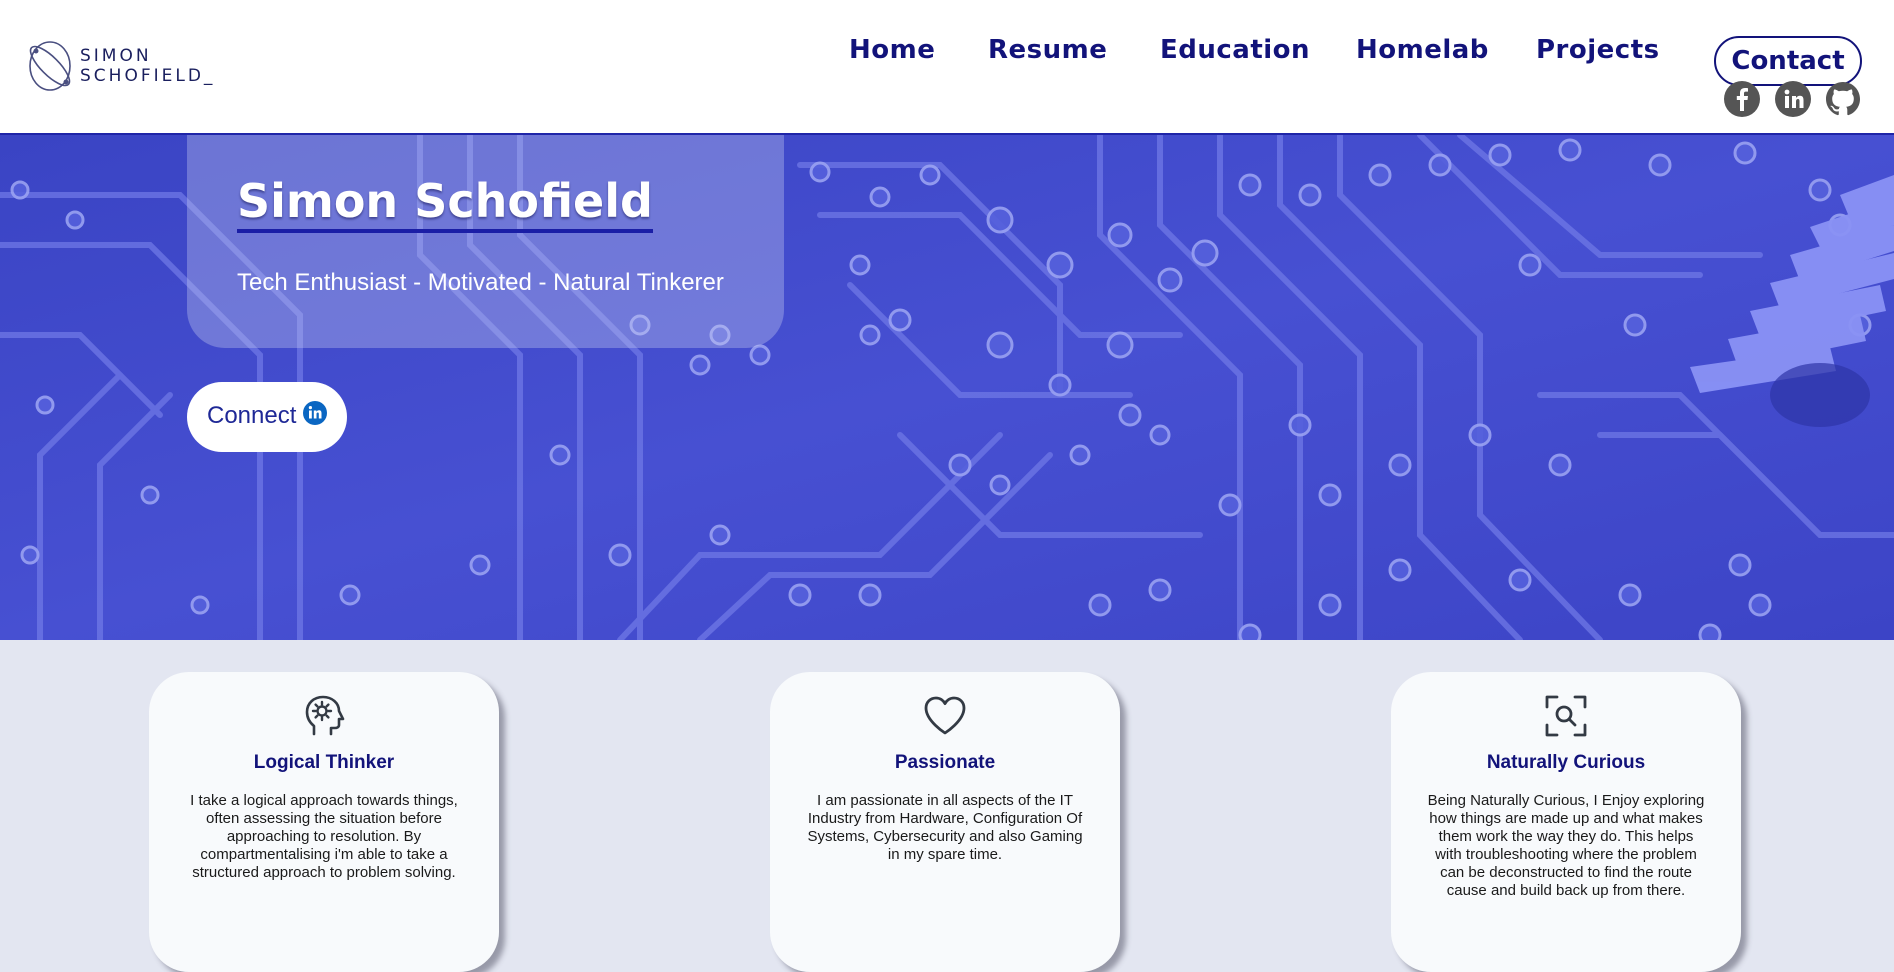  What do you see at coordinates (1598, 50) in the screenshot?
I see `nav-projects: Projects` at bounding box center [1598, 50].